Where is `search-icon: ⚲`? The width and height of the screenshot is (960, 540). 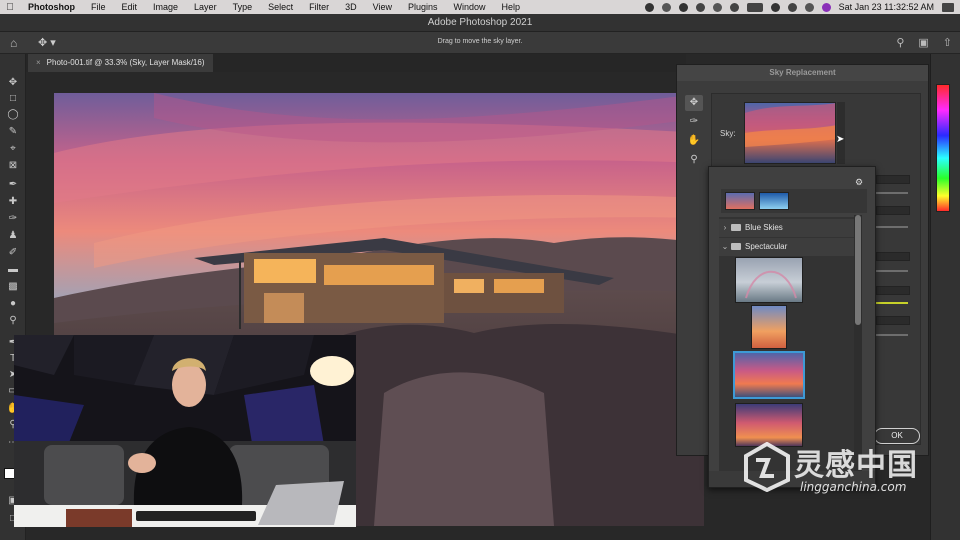
search-icon: ⚲ is located at coordinates (900, 42).